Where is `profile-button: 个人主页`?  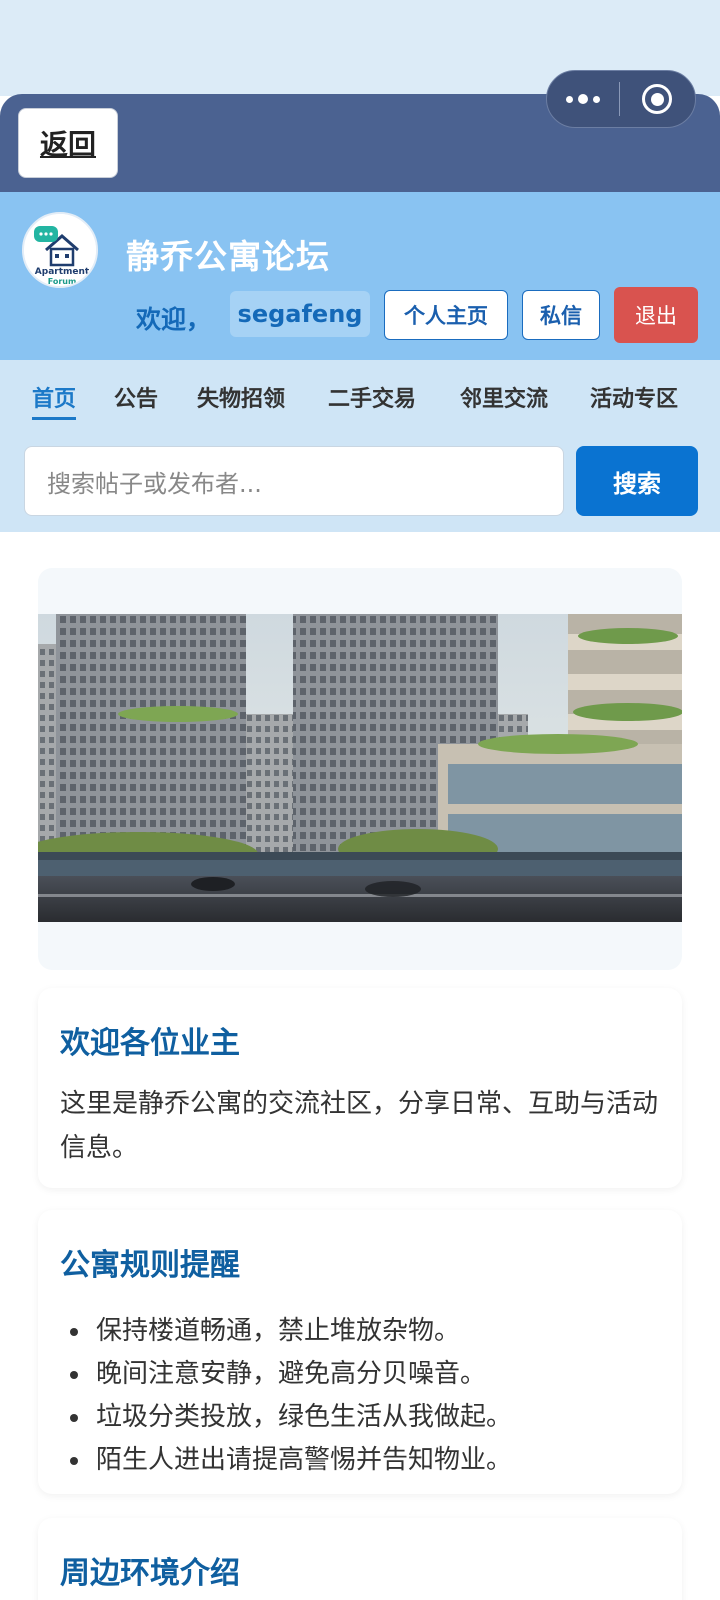
profile-button: 个人主页 is located at coordinates (446, 315).